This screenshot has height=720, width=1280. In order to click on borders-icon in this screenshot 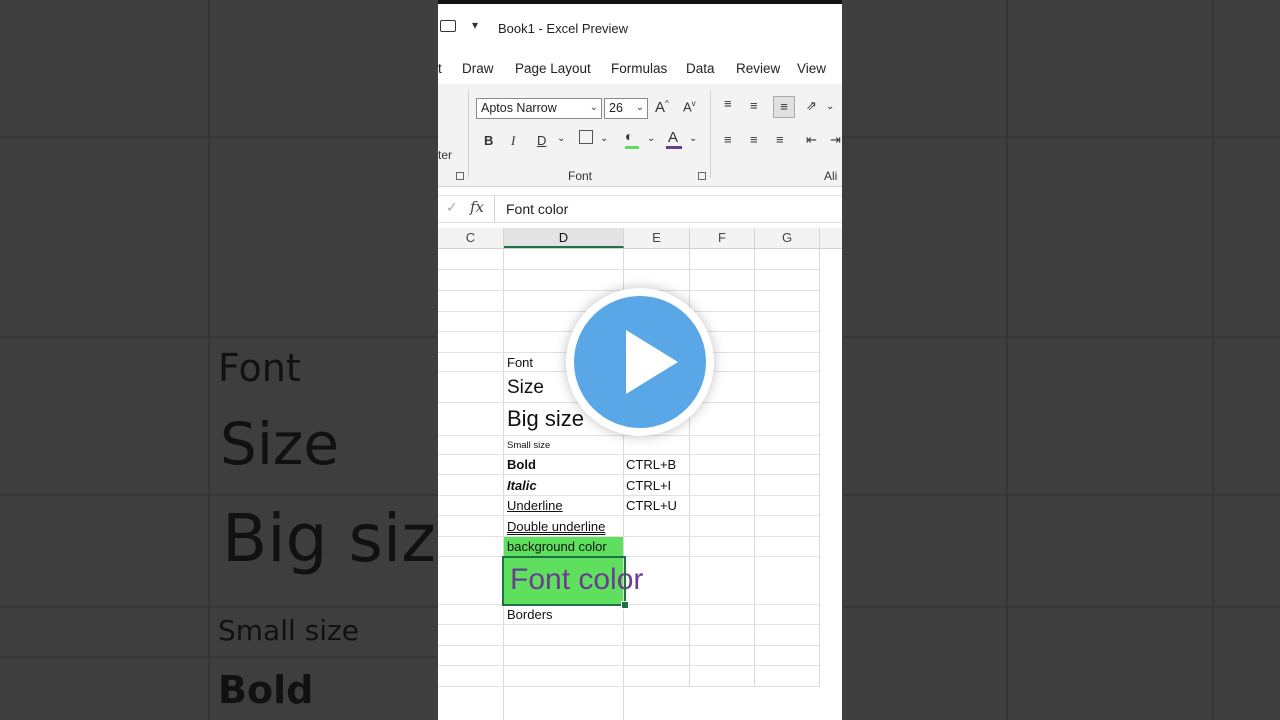, I will do `click(586, 137)`.